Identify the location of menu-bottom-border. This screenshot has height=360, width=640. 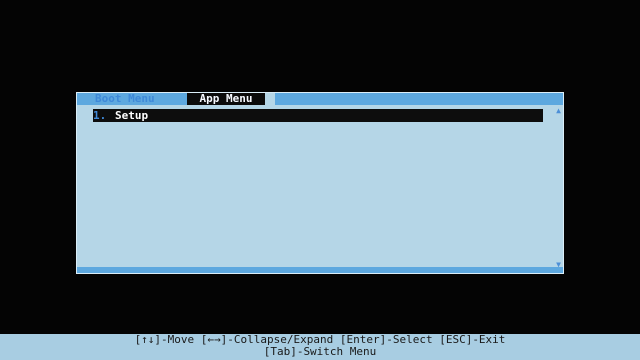
(320, 270).